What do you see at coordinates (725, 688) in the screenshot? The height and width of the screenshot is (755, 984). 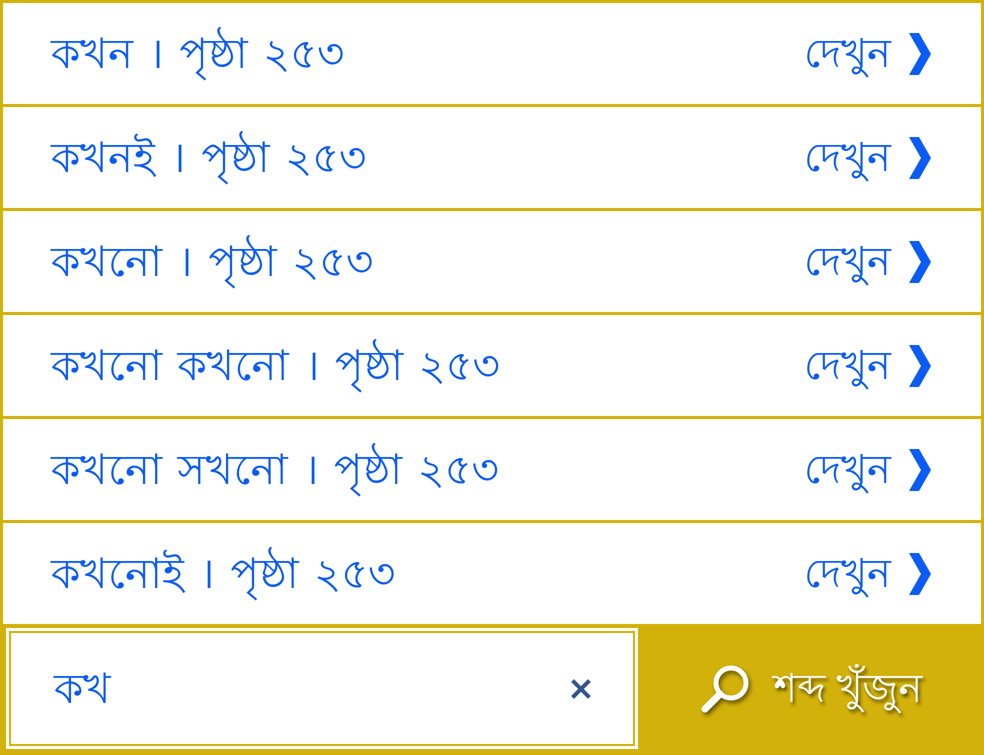 I see `search-icon` at bounding box center [725, 688].